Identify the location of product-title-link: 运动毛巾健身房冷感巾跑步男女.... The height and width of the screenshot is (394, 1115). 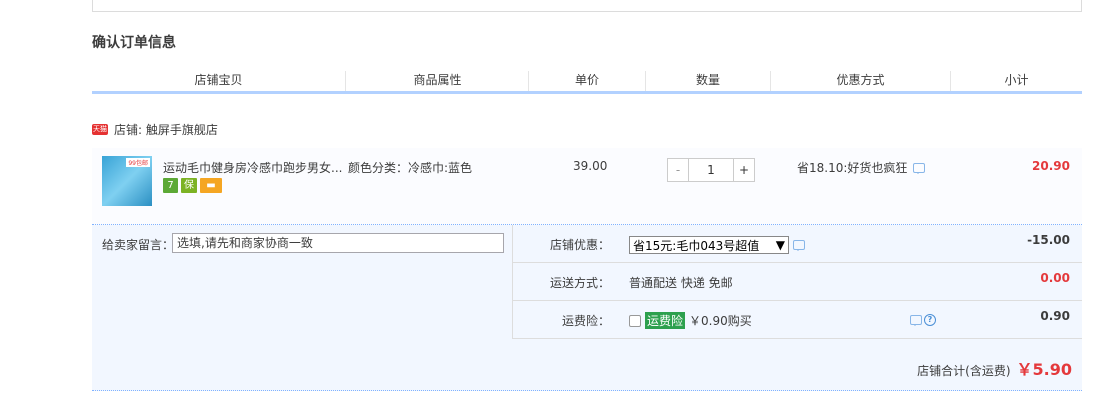
(253, 167).